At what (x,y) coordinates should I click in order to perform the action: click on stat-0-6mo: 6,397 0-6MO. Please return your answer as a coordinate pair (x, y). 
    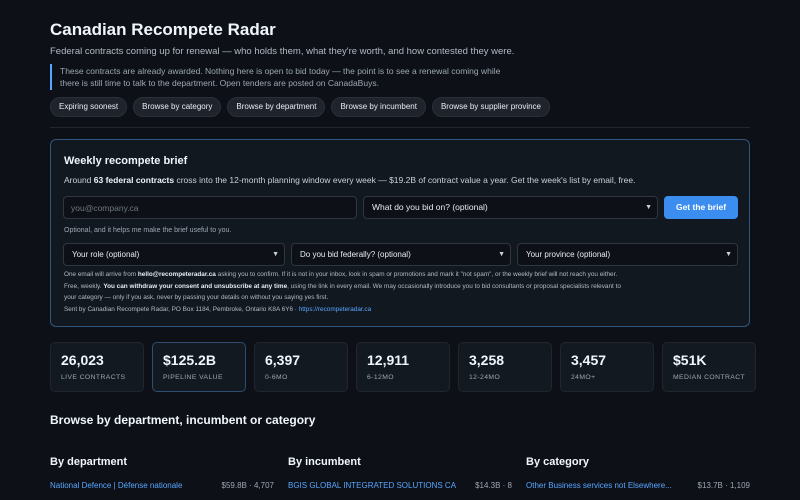
    Looking at the image, I should click on (301, 367).